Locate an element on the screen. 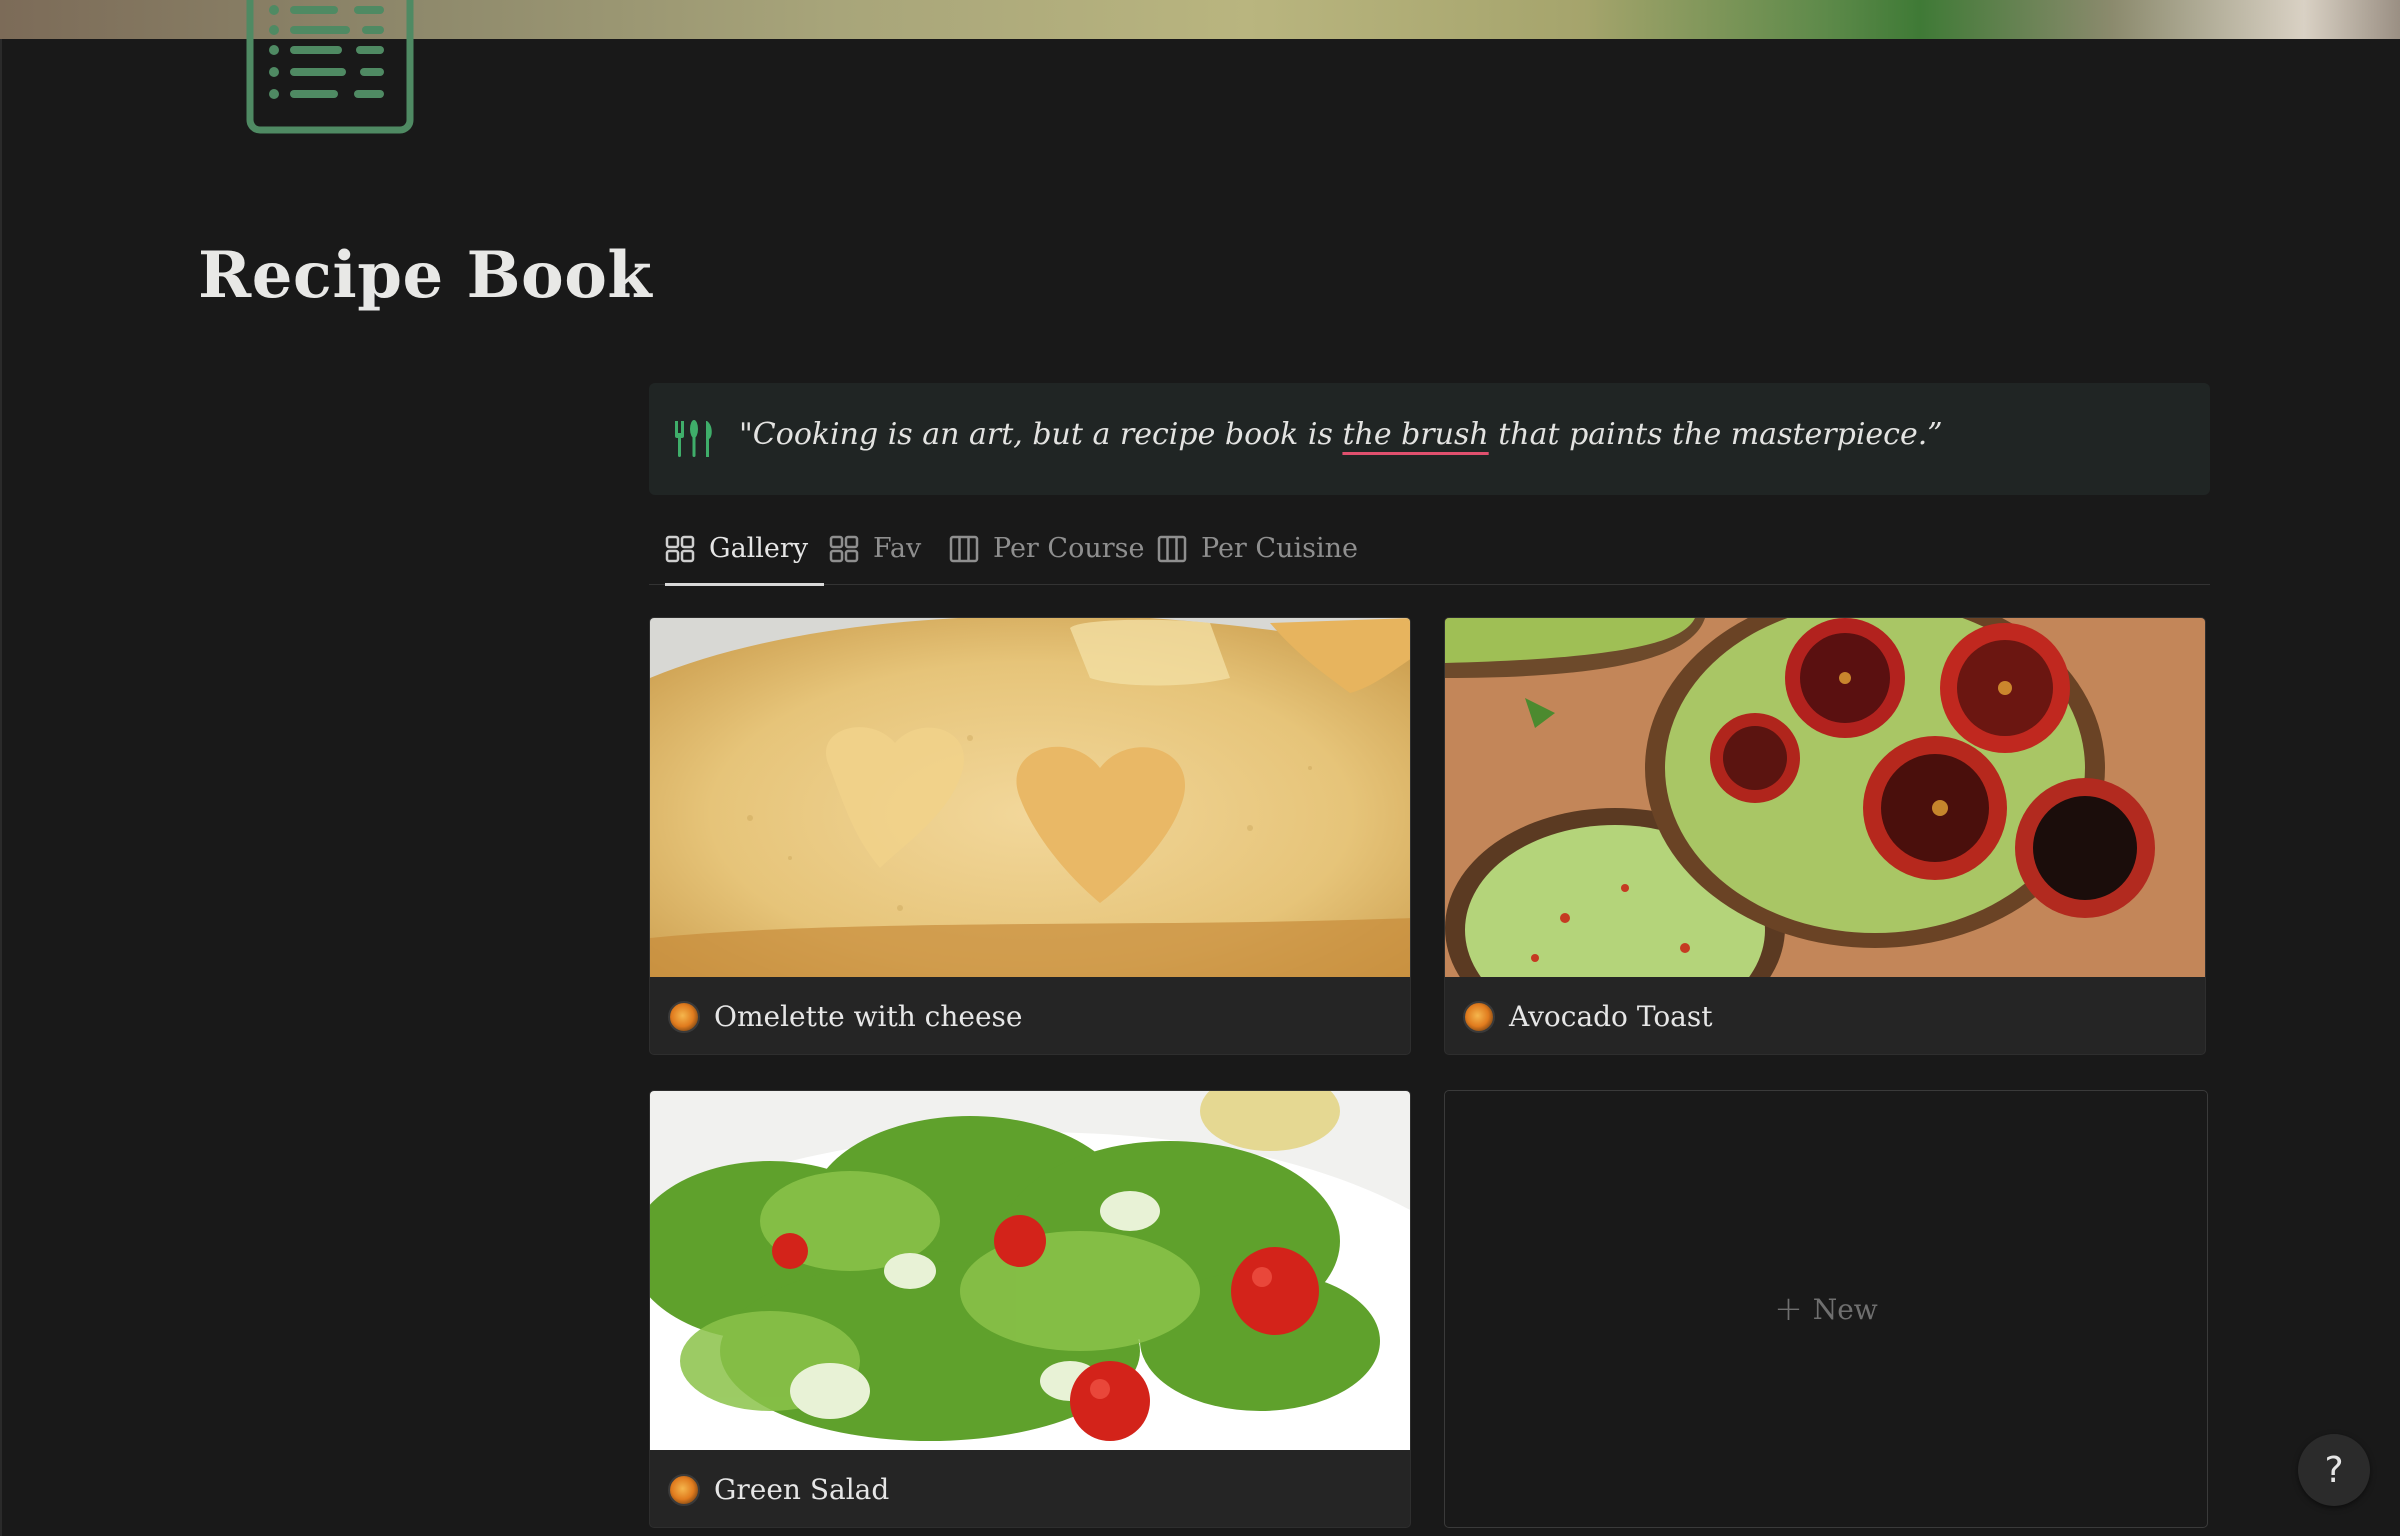 Image resolution: width=2400 pixels, height=1536 pixels. card-title: Green Salad is located at coordinates (802, 1489).